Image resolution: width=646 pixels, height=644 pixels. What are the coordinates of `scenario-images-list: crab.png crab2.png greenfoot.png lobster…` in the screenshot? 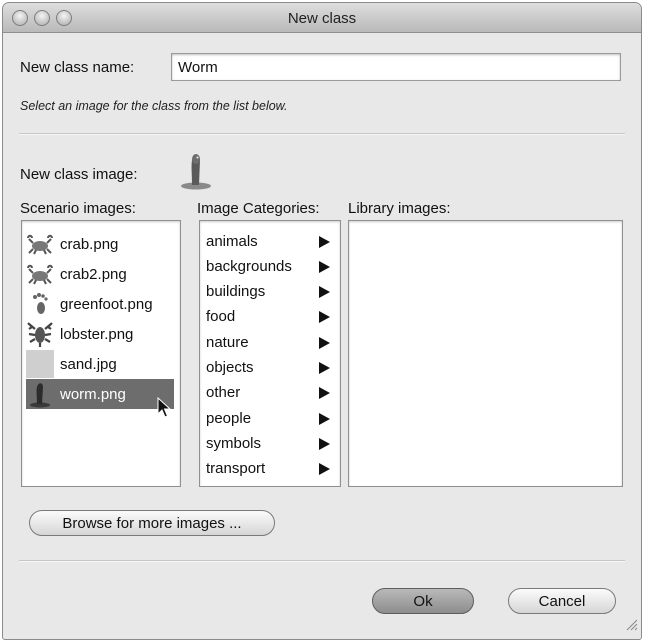 It's located at (101, 353).